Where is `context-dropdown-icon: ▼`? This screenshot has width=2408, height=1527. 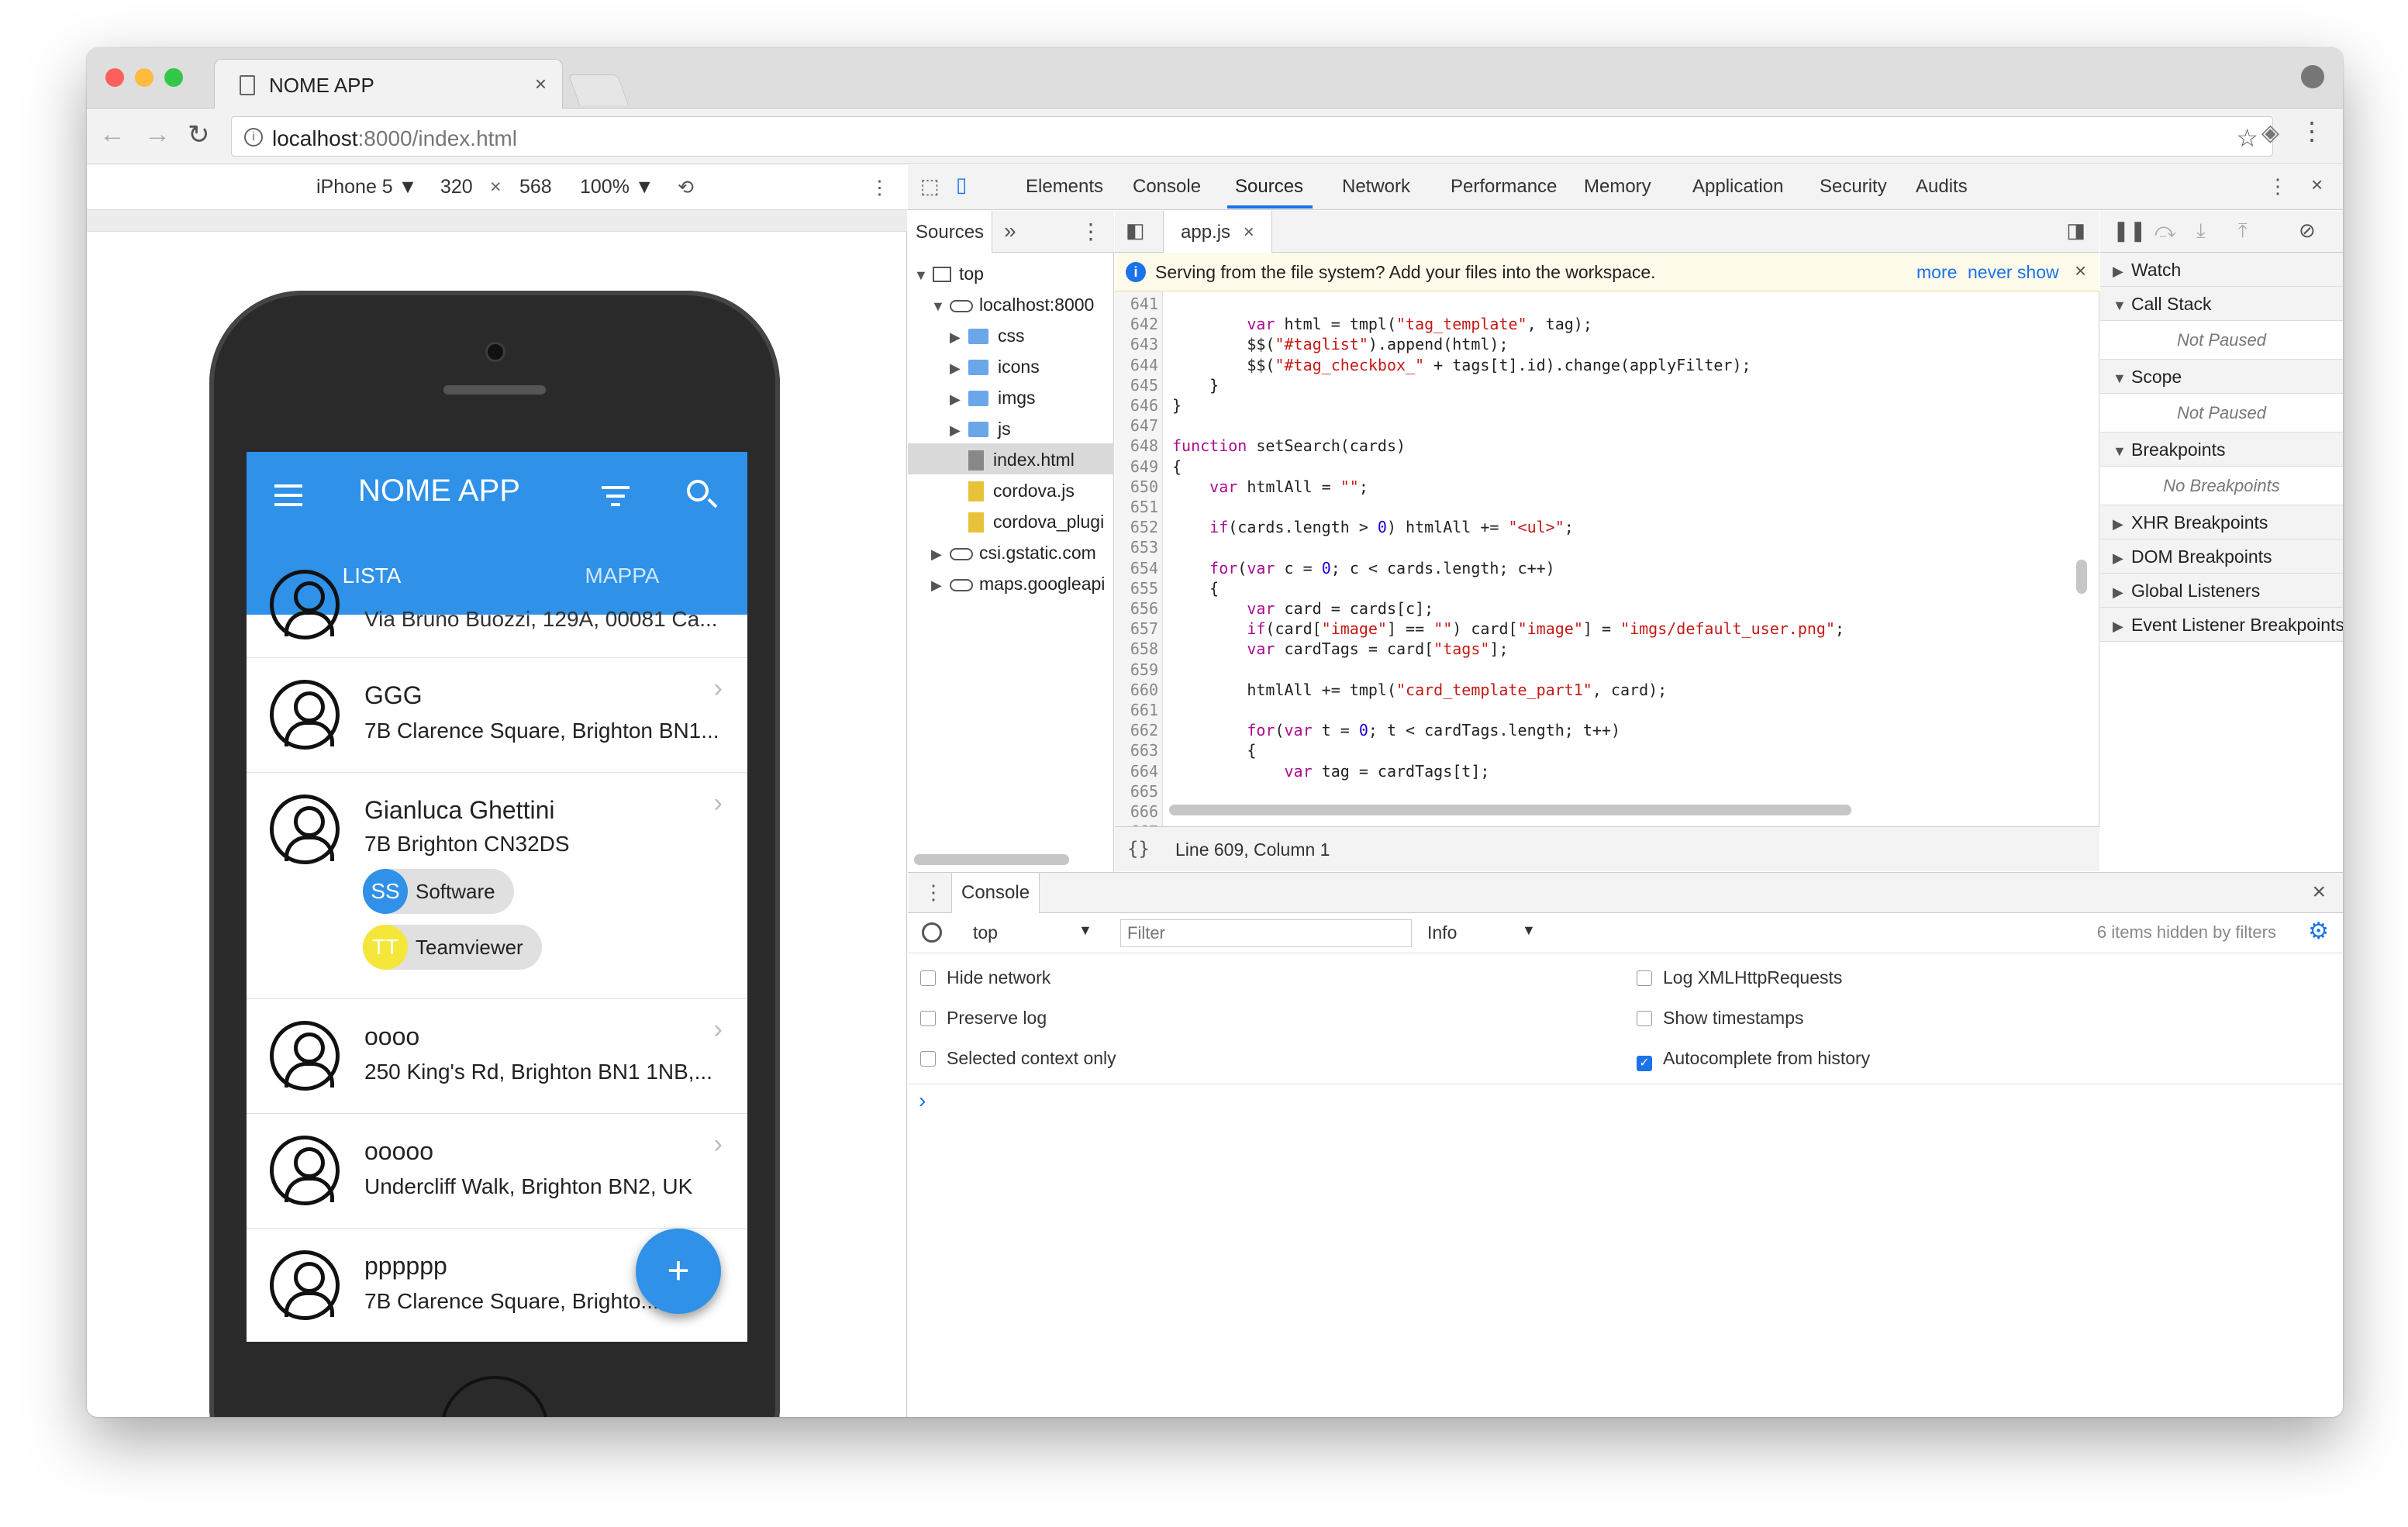
context-dropdown-icon: ▼ is located at coordinates (1085, 930).